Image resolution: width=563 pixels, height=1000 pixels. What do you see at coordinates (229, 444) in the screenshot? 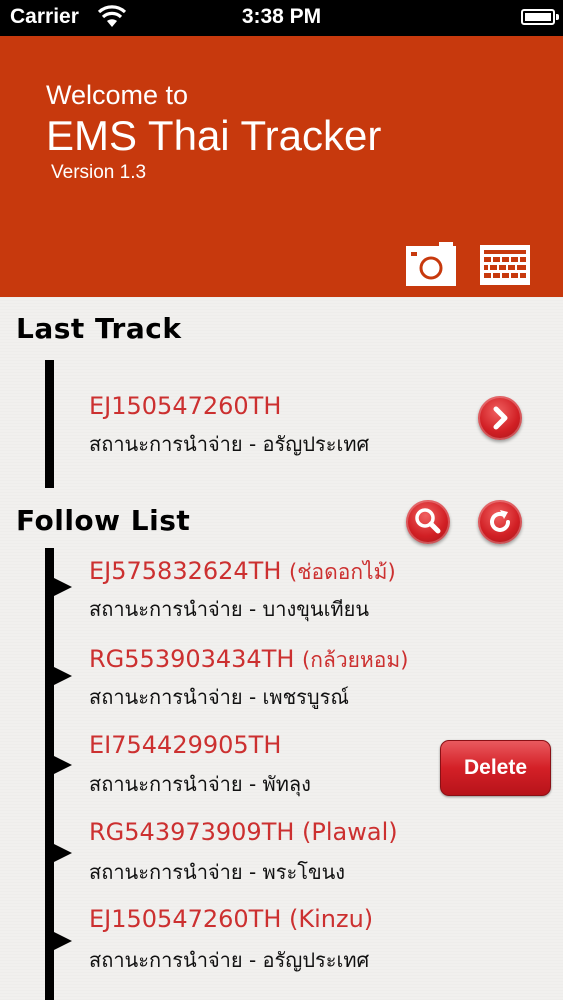
I see `last-track-status: สถานะการนำจ่าย - อรัญประเทศ` at bounding box center [229, 444].